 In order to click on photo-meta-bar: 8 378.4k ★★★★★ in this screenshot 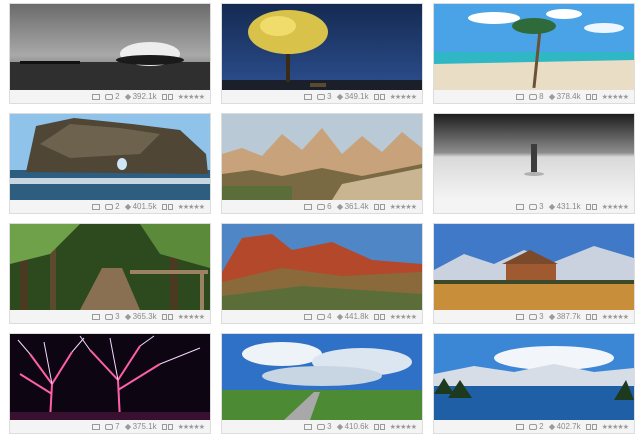, I will do `click(534, 96)`.